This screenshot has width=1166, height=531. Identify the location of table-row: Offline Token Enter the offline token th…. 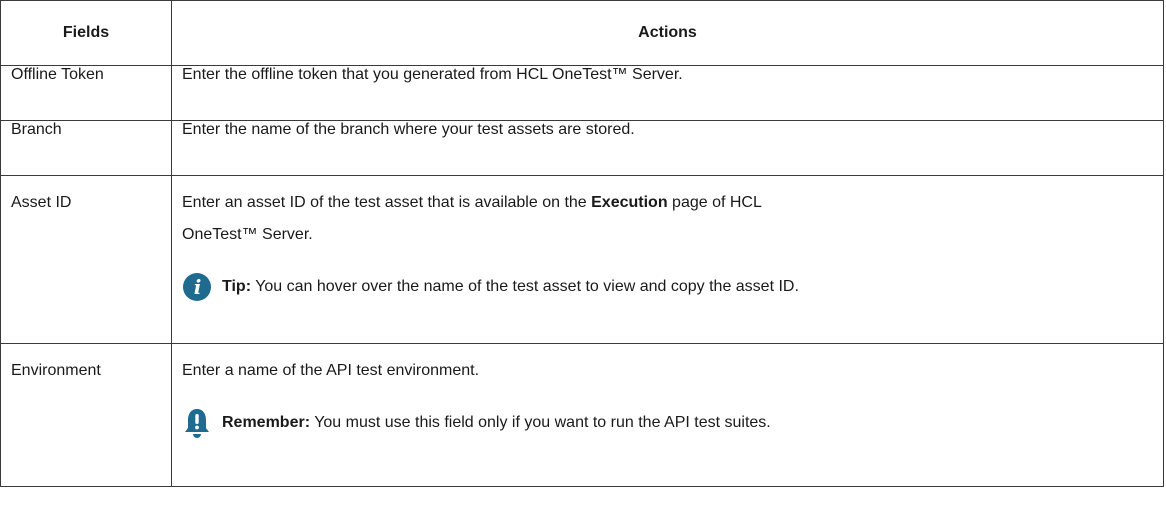
(582, 93).